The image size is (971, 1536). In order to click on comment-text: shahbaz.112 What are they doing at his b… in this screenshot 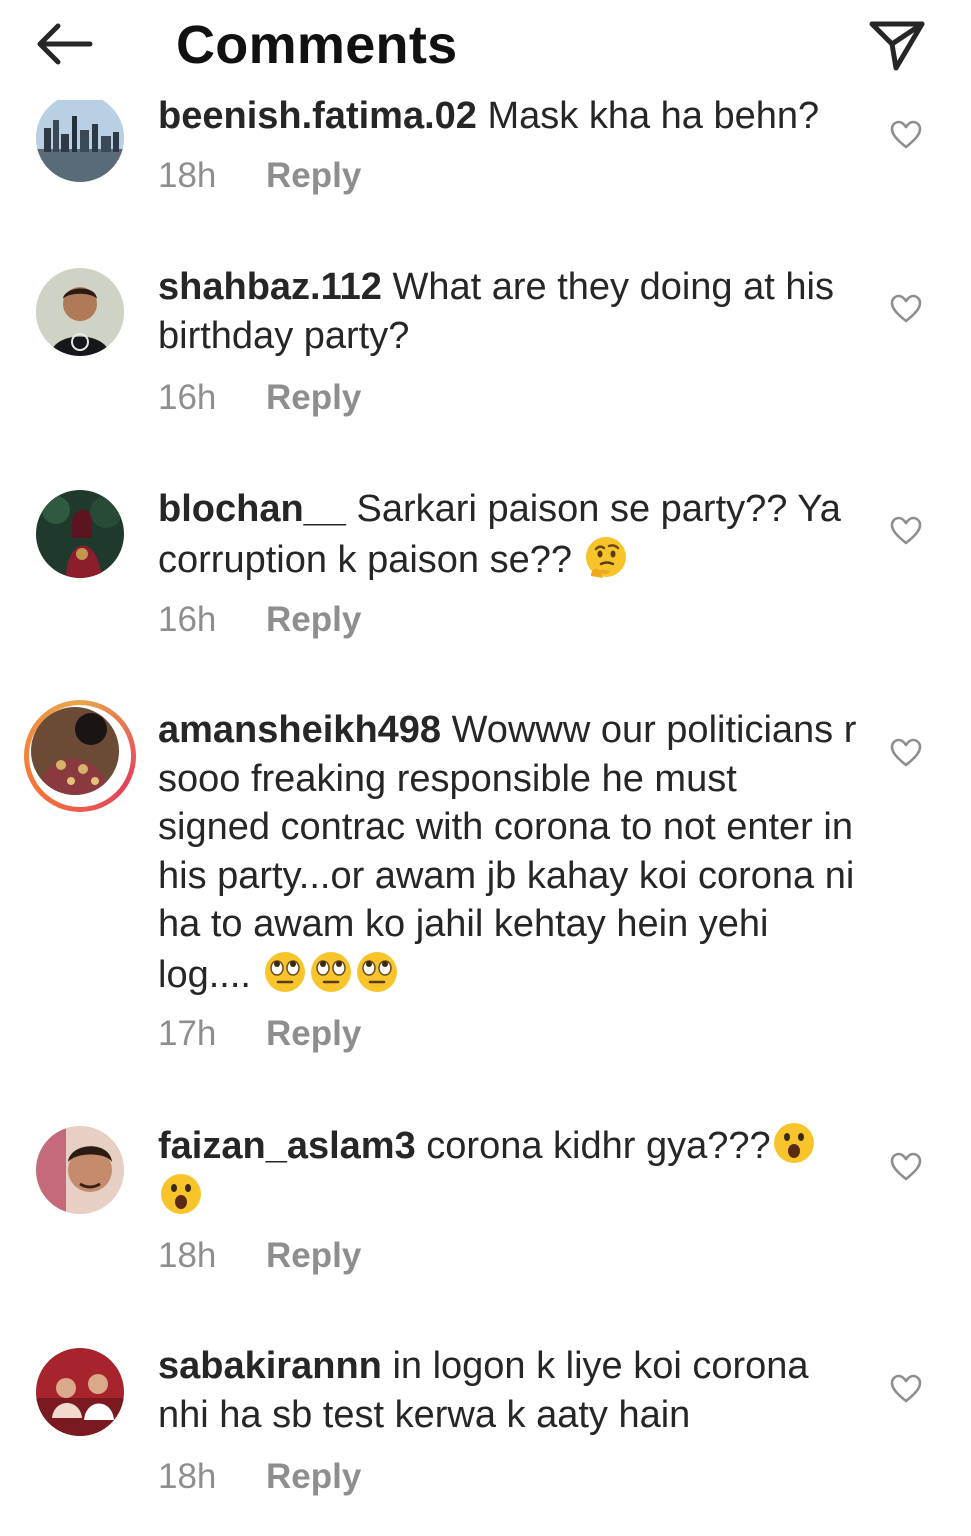, I will do `click(508, 311)`.